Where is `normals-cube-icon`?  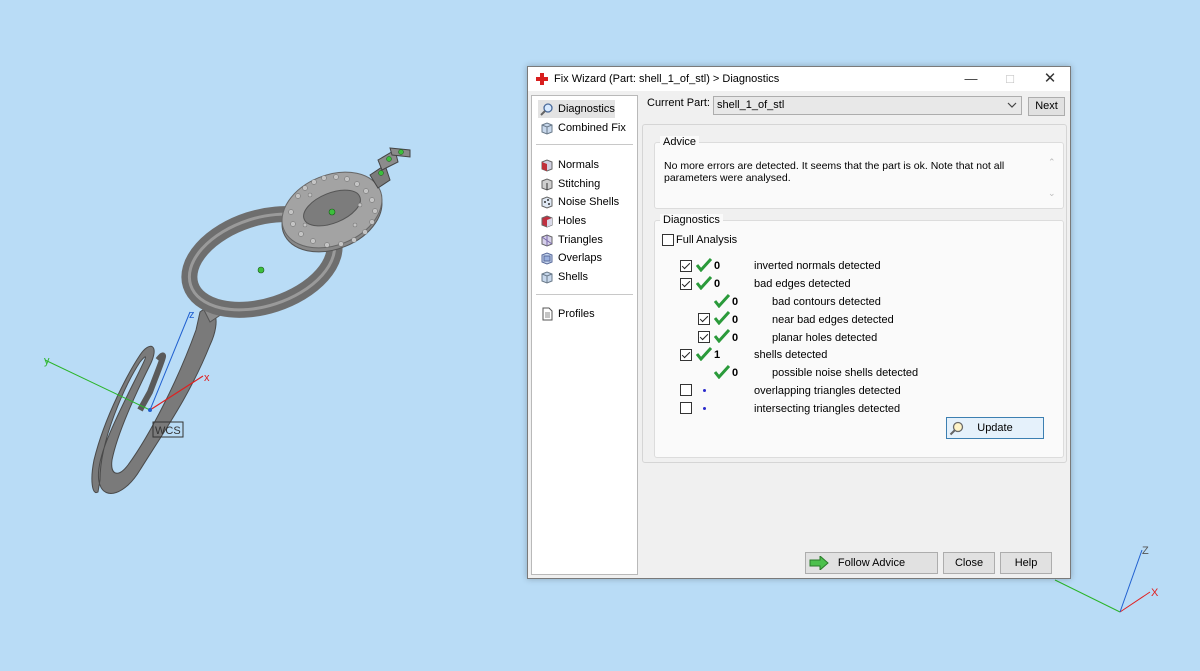
normals-cube-icon is located at coordinates (547, 165).